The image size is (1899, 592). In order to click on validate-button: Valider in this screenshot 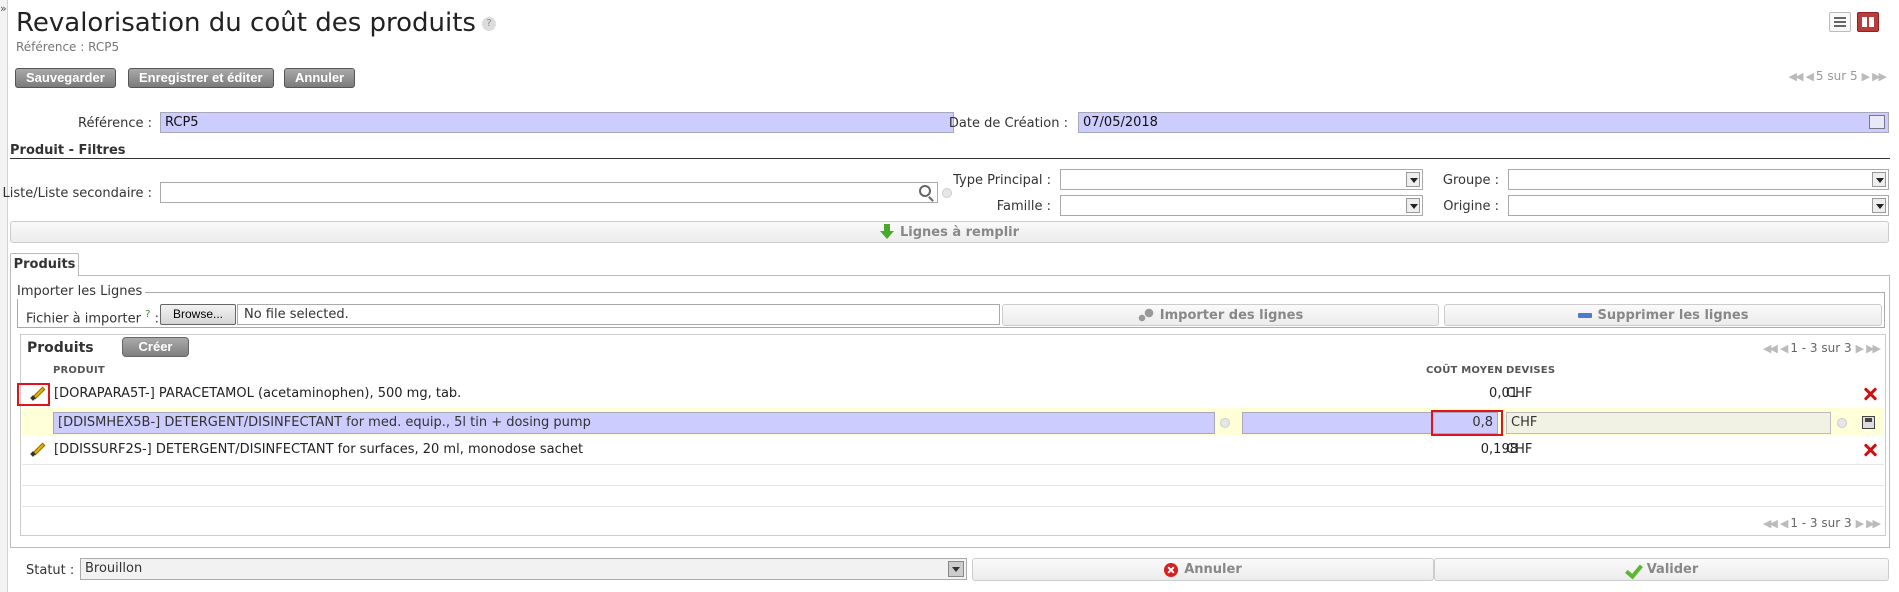, I will do `click(1661, 569)`.